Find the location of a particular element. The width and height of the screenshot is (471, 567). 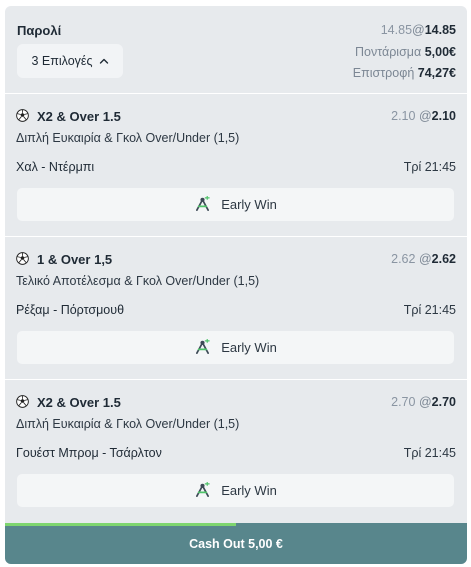

return-value: 74,27€ is located at coordinates (436, 73).